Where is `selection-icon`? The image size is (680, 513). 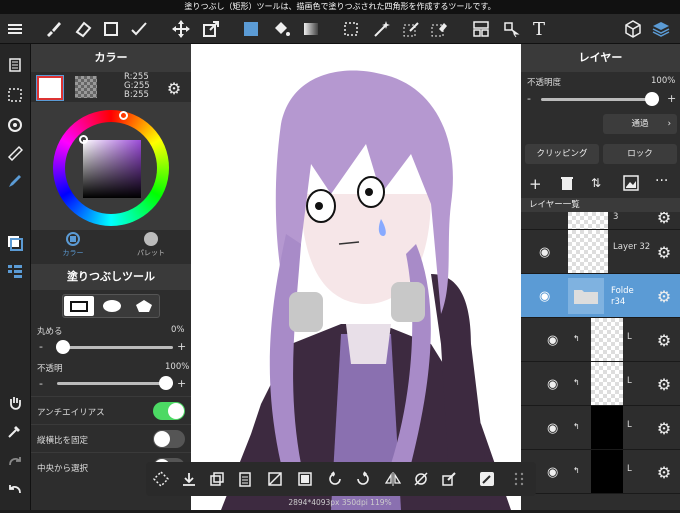 selection-icon is located at coordinates (15, 95).